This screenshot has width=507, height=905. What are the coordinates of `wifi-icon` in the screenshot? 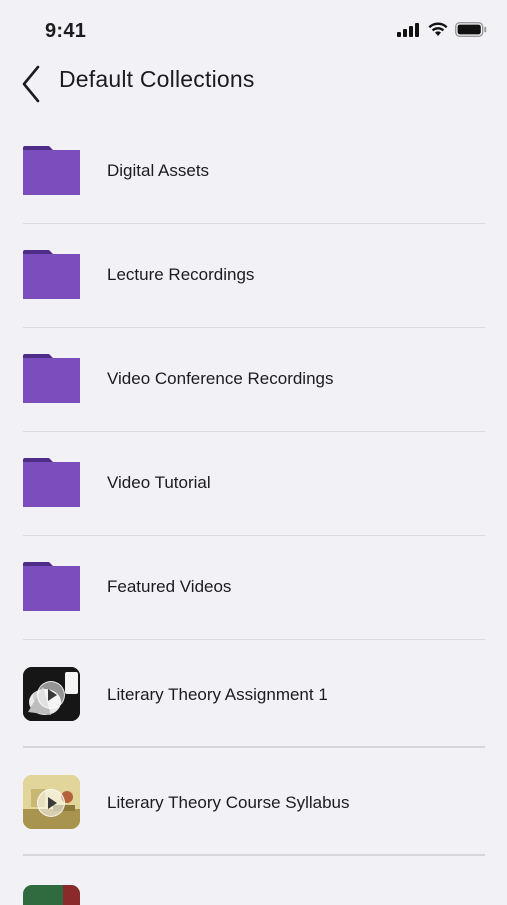 It's located at (438, 29).